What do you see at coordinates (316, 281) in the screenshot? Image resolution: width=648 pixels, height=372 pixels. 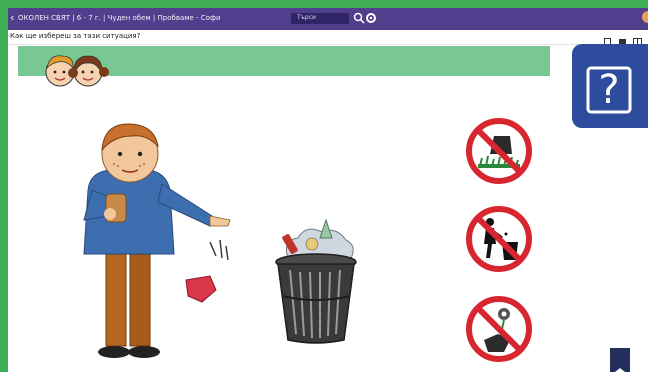 I see `trash-bin` at bounding box center [316, 281].